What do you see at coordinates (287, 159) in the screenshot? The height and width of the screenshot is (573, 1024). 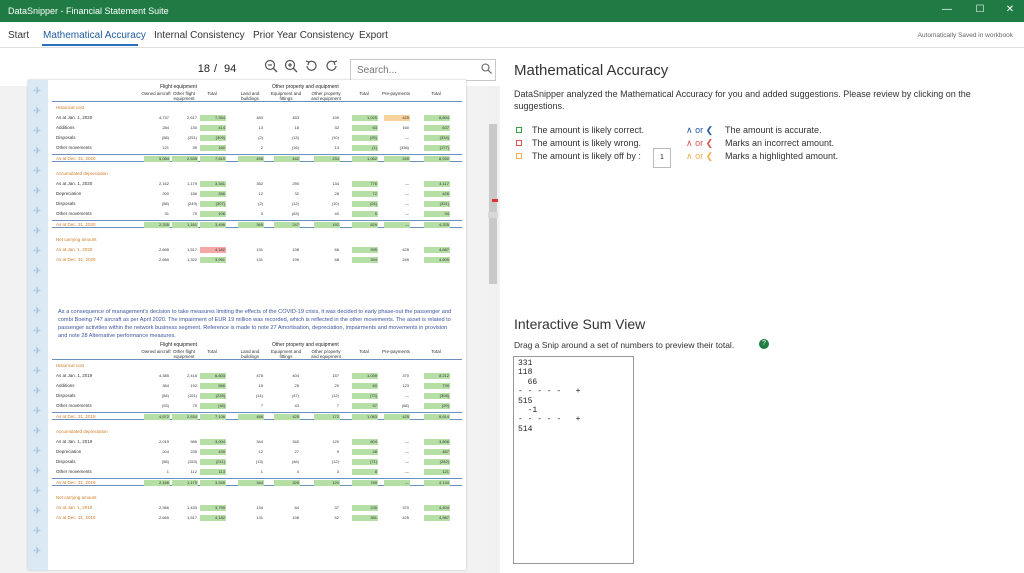 I see `table-cell: 442` at bounding box center [287, 159].